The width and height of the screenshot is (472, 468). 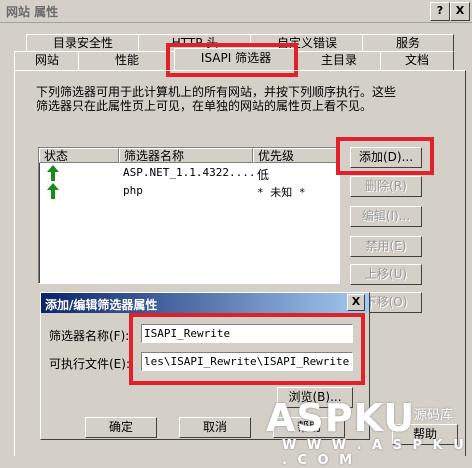 I want to click on watermark-url: W W W . A S P K U . C O M, so click(x=374, y=453).